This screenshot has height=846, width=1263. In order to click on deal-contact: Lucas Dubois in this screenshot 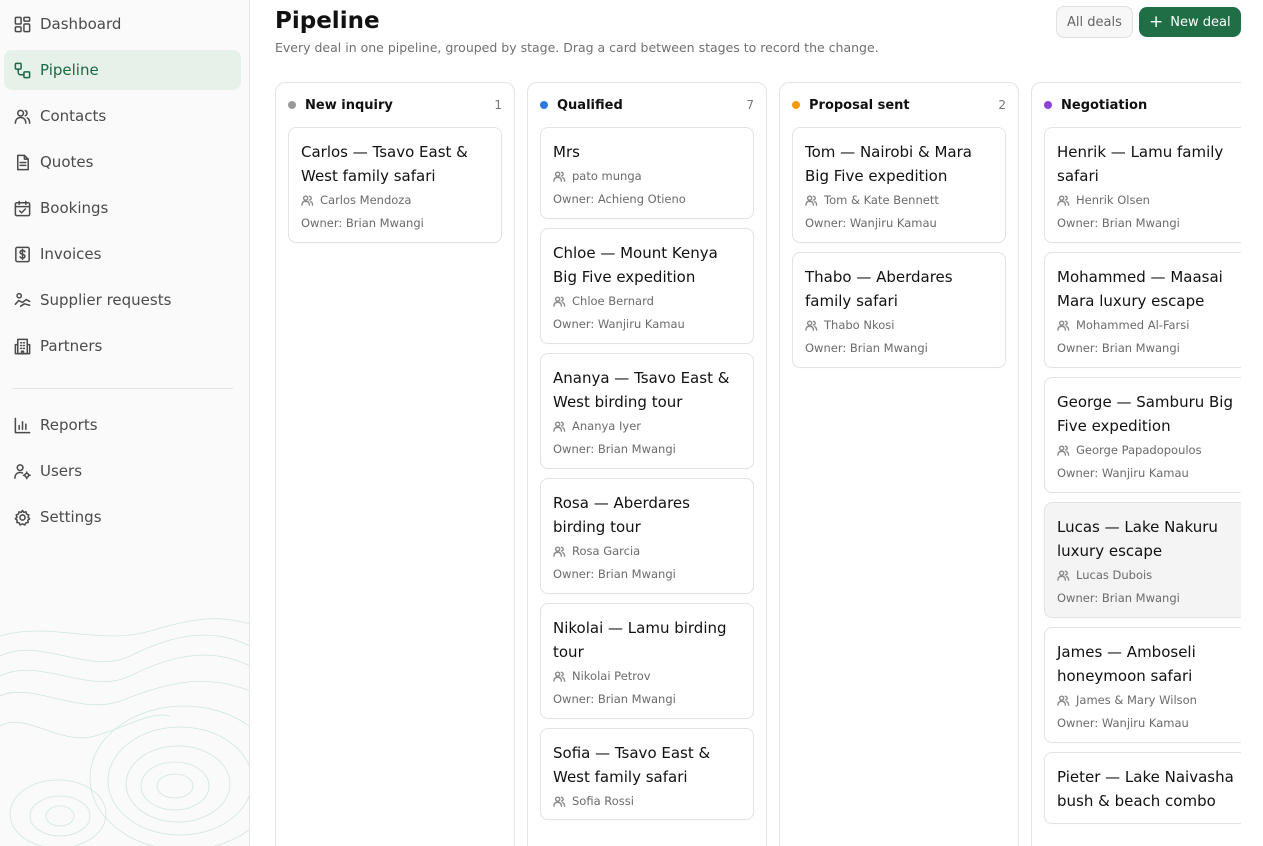, I will do `click(1149, 575)`.